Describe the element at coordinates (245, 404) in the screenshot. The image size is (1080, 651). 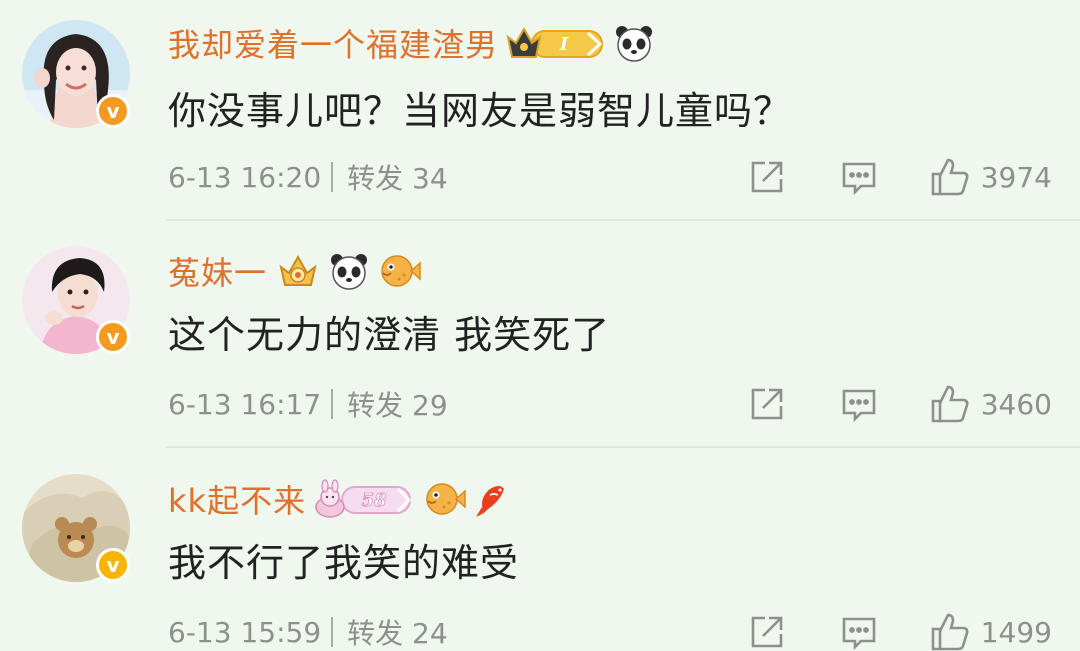
I see `comment-time: 6-13 16:17` at that location.